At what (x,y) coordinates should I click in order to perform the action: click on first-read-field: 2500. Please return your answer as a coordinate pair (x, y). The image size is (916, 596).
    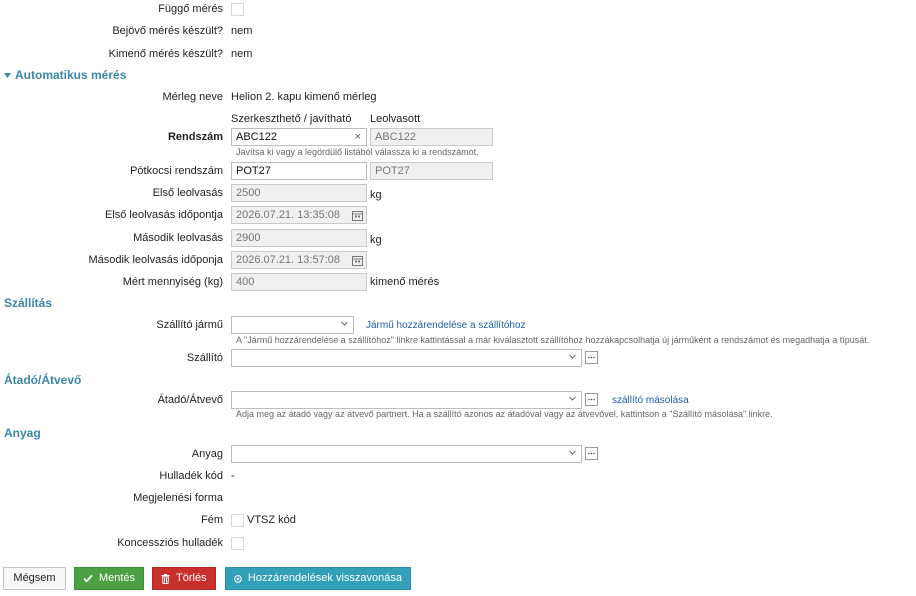
    Looking at the image, I should click on (299, 193).